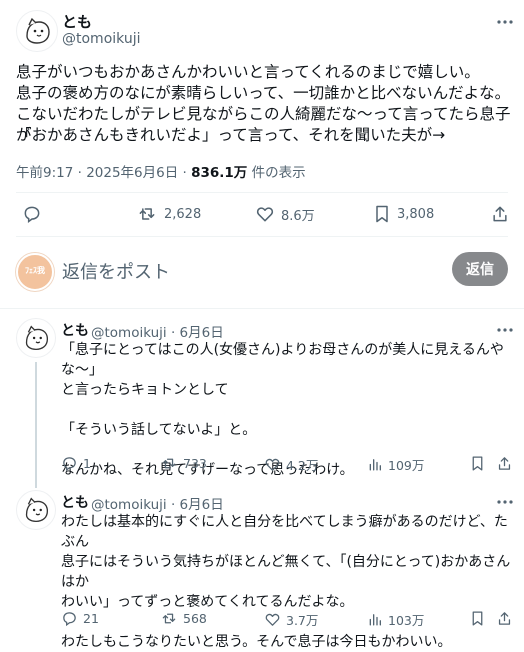  I want to click on reply-submit-button: 返信, so click(480, 269).